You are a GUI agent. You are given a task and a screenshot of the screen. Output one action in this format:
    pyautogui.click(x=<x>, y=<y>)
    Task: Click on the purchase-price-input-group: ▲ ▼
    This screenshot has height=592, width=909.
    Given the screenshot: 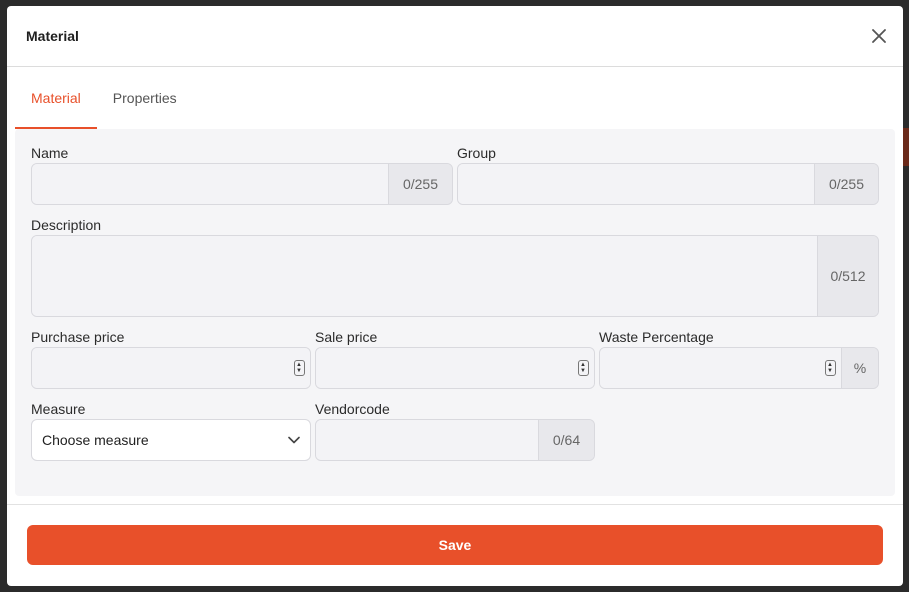 What is the action you would take?
    pyautogui.click(x=171, y=368)
    